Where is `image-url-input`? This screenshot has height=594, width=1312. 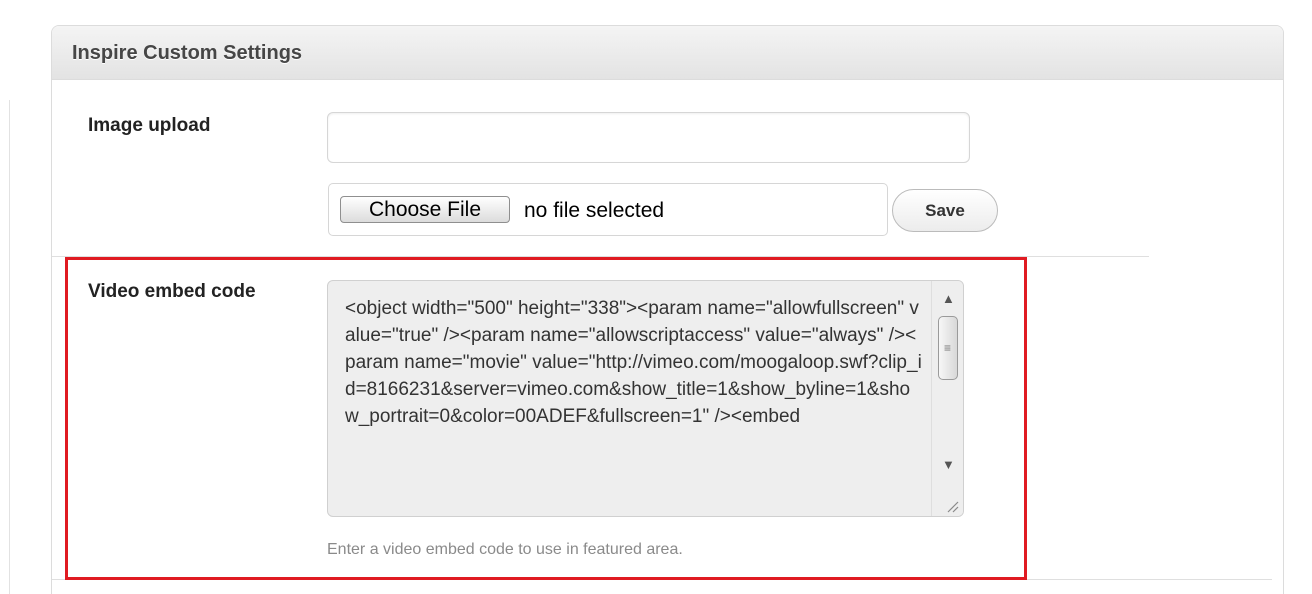
image-url-input is located at coordinates (648, 137).